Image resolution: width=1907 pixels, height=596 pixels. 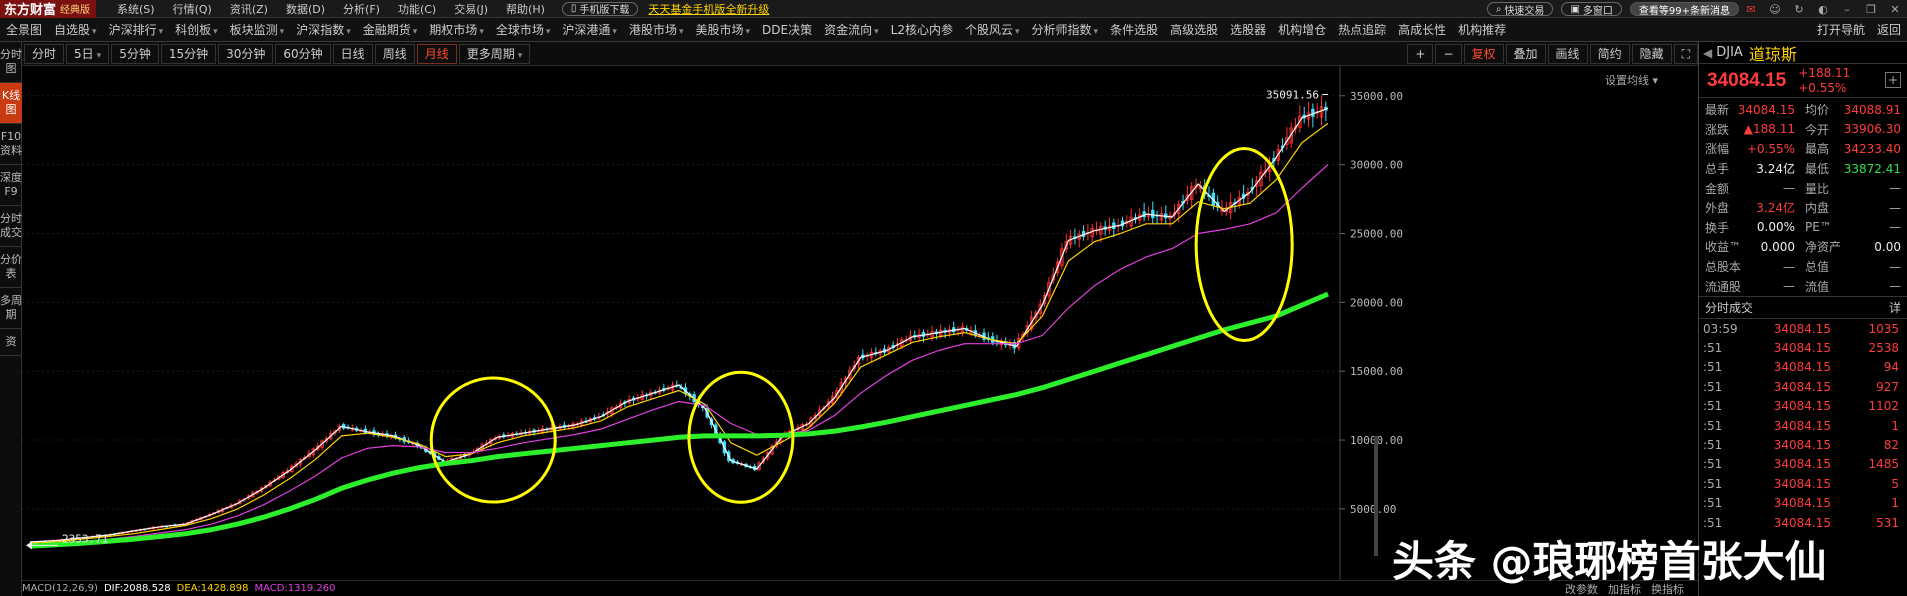 I want to click on view-tab-4: 分时成交, so click(x=11, y=226).